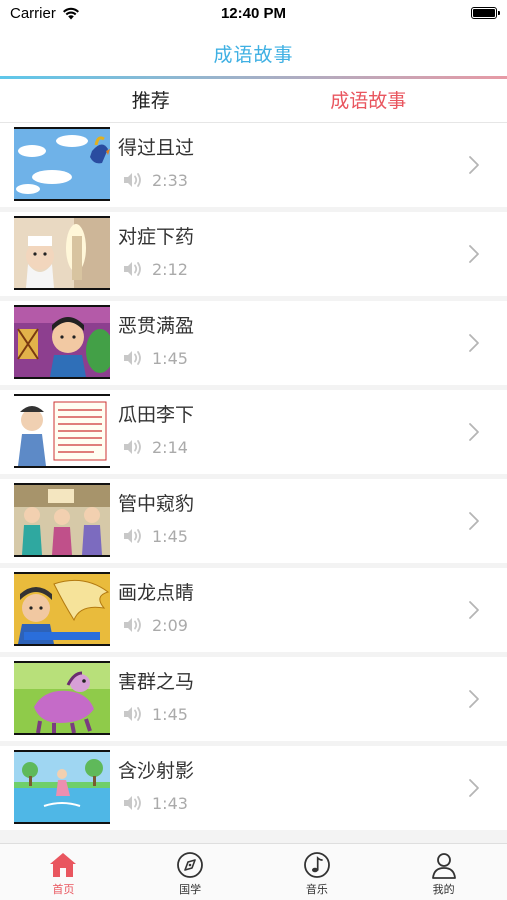 The image size is (507, 900). I want to click on tab-idiom-stories: 成语故事, so click(383, 100).